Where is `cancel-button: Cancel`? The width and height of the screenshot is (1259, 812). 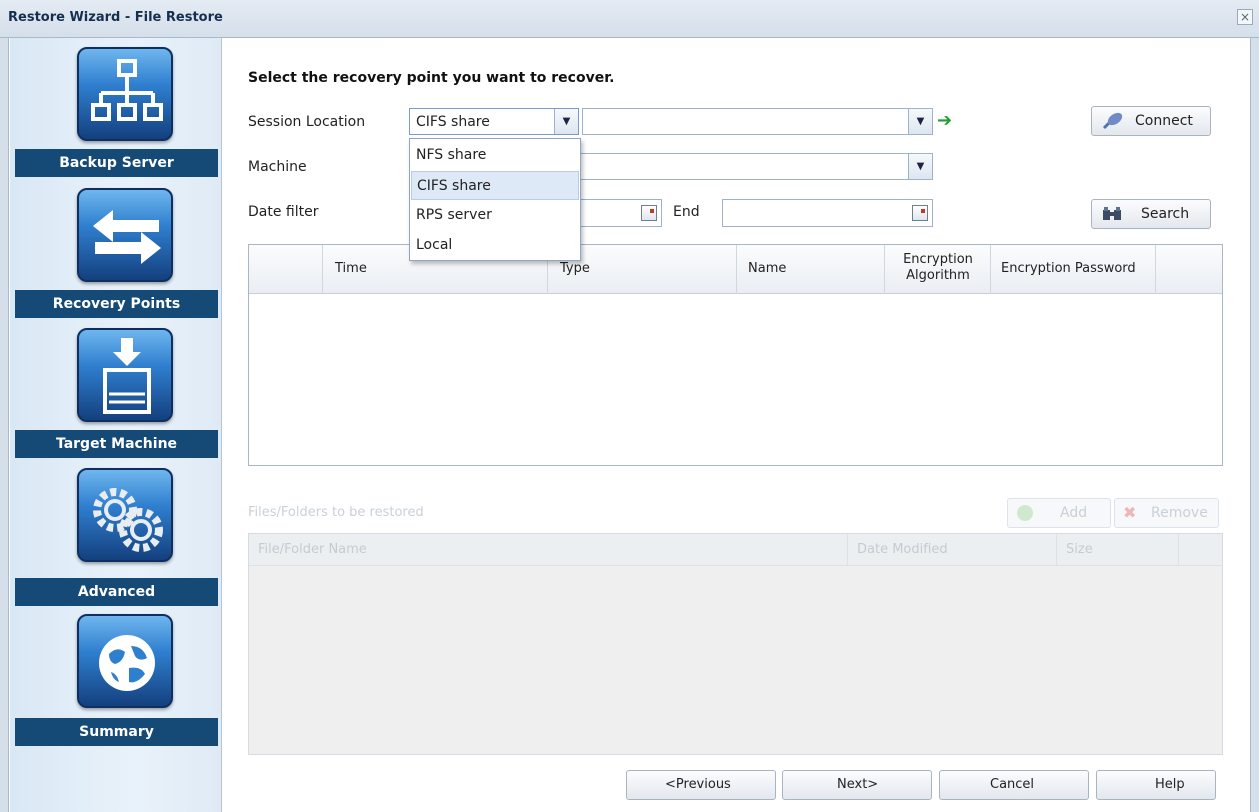 cancel-button: Cancel is located at coordinates (1014, 785).